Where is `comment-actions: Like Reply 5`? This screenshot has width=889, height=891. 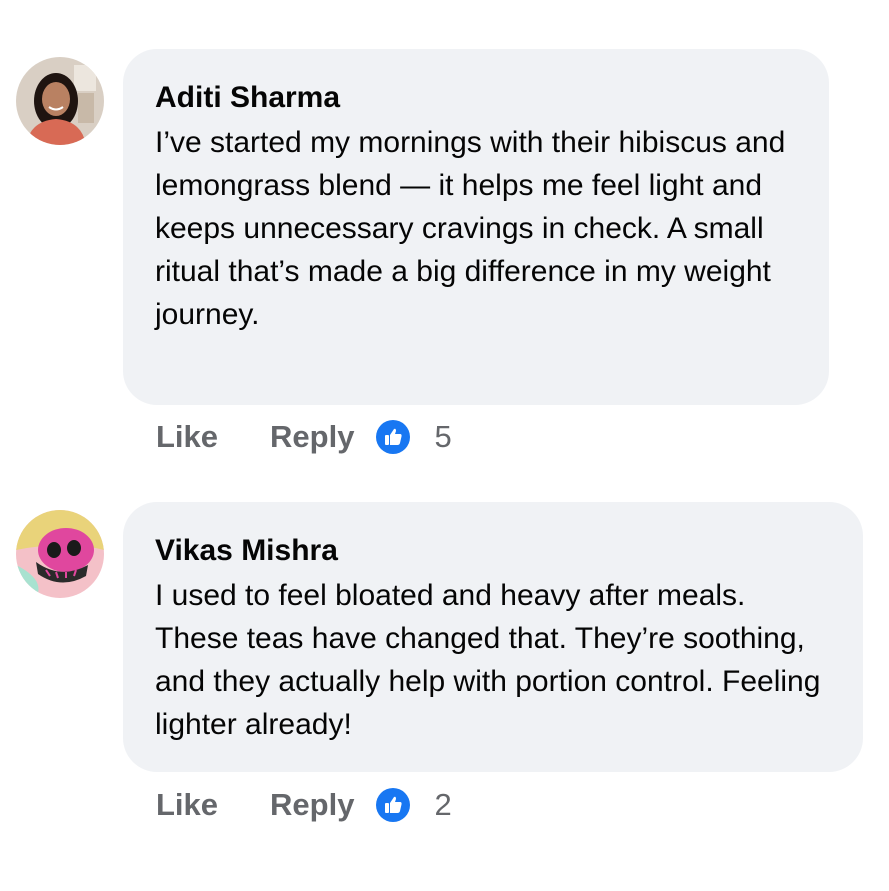
comment-actions: Like Reply 5 is located at coordinates (304, 437).